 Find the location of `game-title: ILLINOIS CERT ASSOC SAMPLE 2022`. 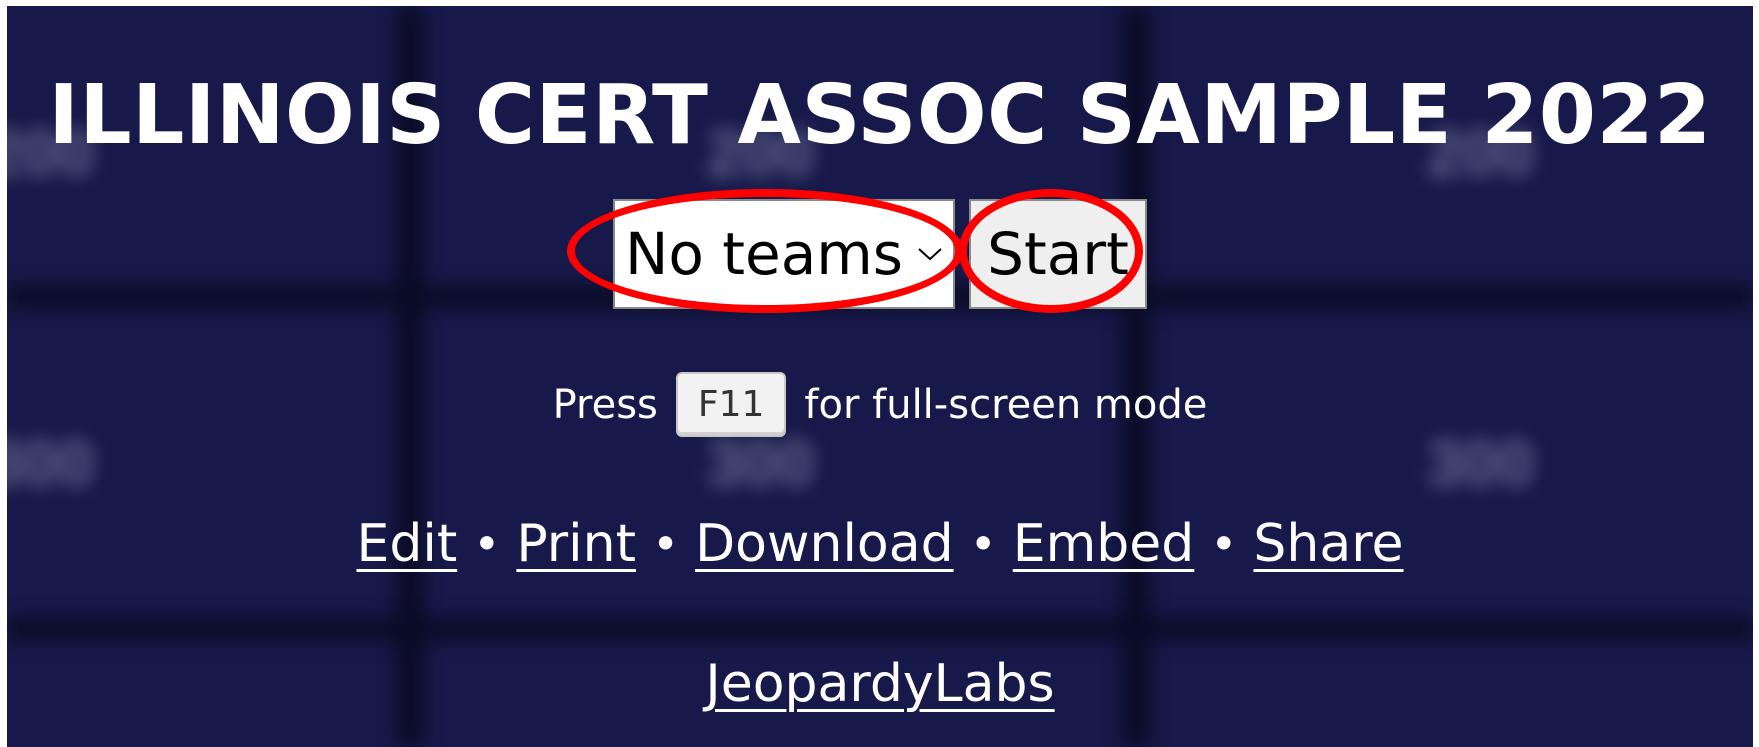

game-title: ILLINOIS CERT ASSOC SAMPLE 2022 is located at coordinates (880, 115).